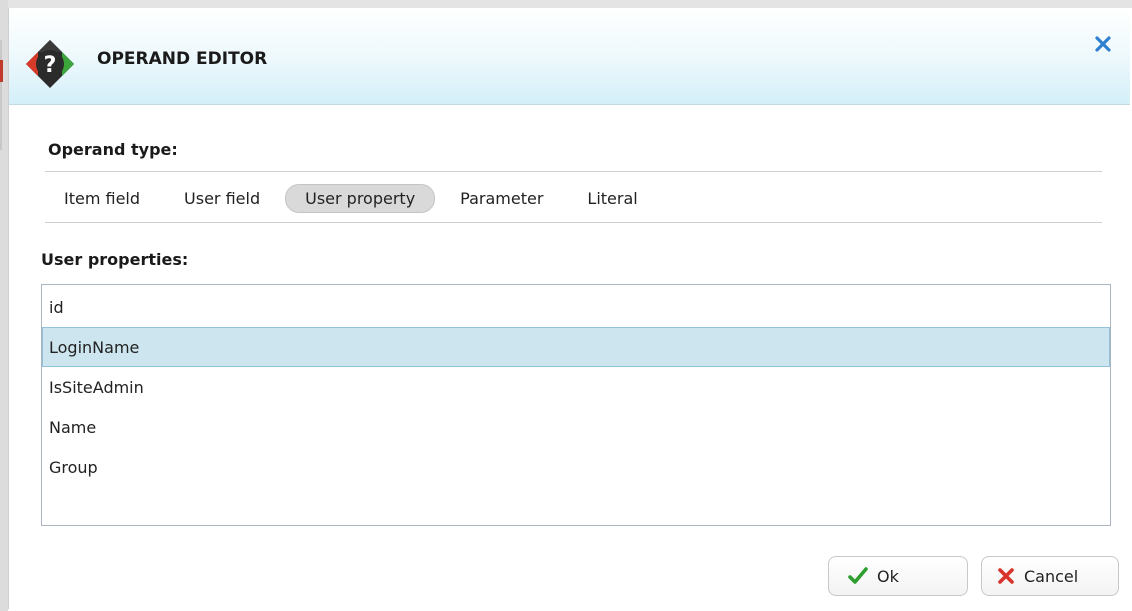 This screenshot has width=1132, height=611. Describe the element at coordinates (566, 4) in the screenshot. I see `background-window-edge` at that location.